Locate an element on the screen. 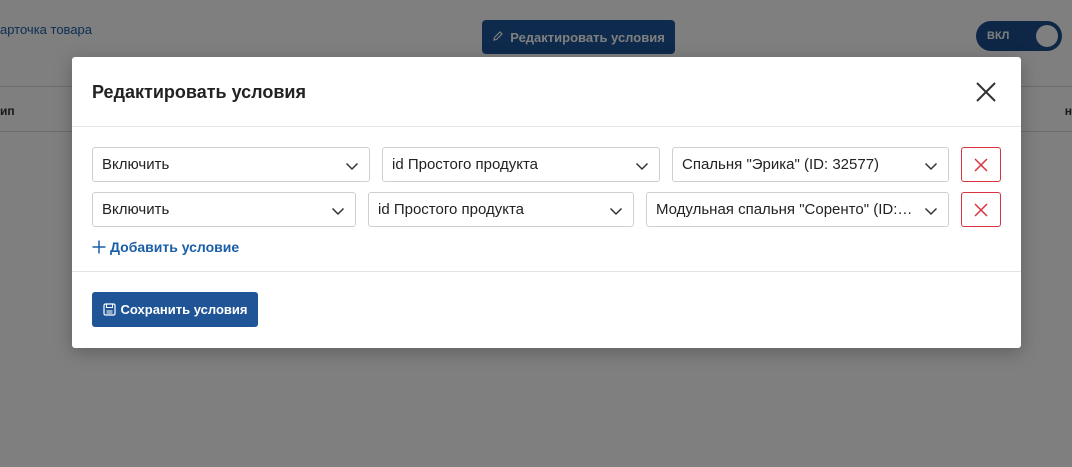 Image resolution: width=1072 pixels, height=467 pixels. select-value: Спальня "Эрика" (ID: 32577) is located at coordinates (781, 164).